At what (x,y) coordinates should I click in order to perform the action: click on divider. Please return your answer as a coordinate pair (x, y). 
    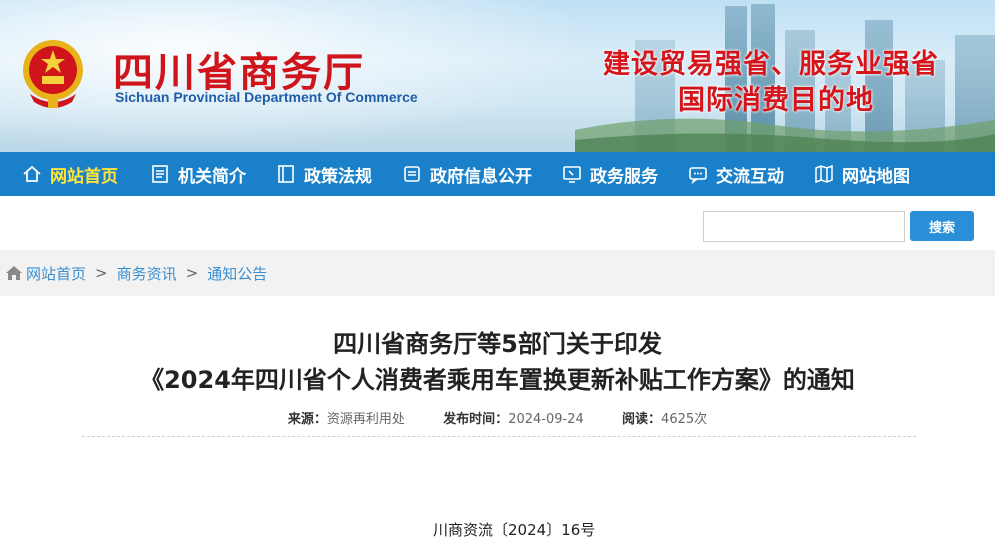
    Looking at the image, I should click on (499, 436).